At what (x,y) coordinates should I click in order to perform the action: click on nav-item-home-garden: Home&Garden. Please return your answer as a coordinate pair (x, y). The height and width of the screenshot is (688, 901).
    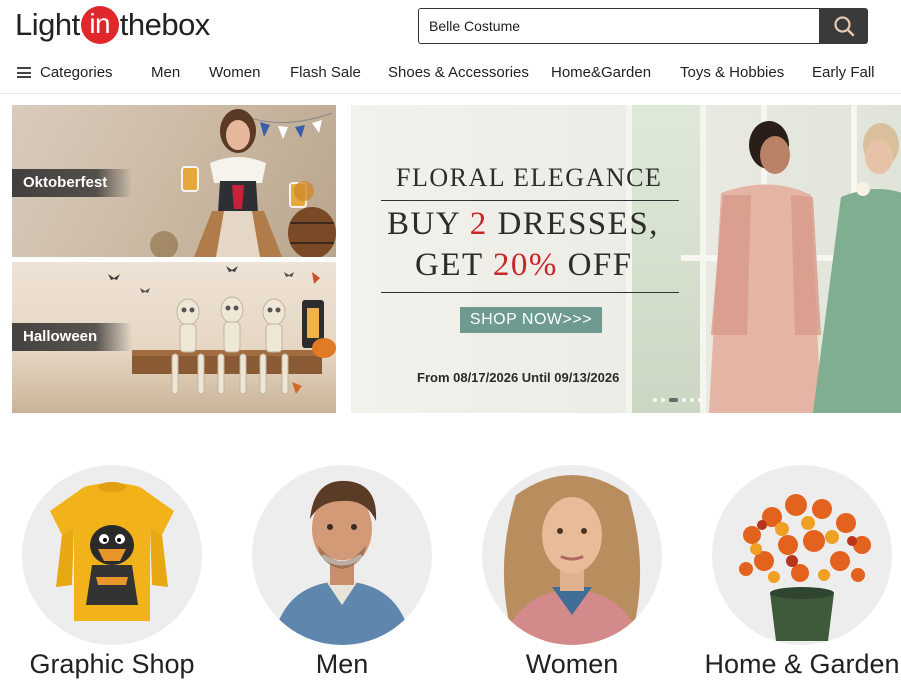
    Looking at the image, I should click on (601, 72).